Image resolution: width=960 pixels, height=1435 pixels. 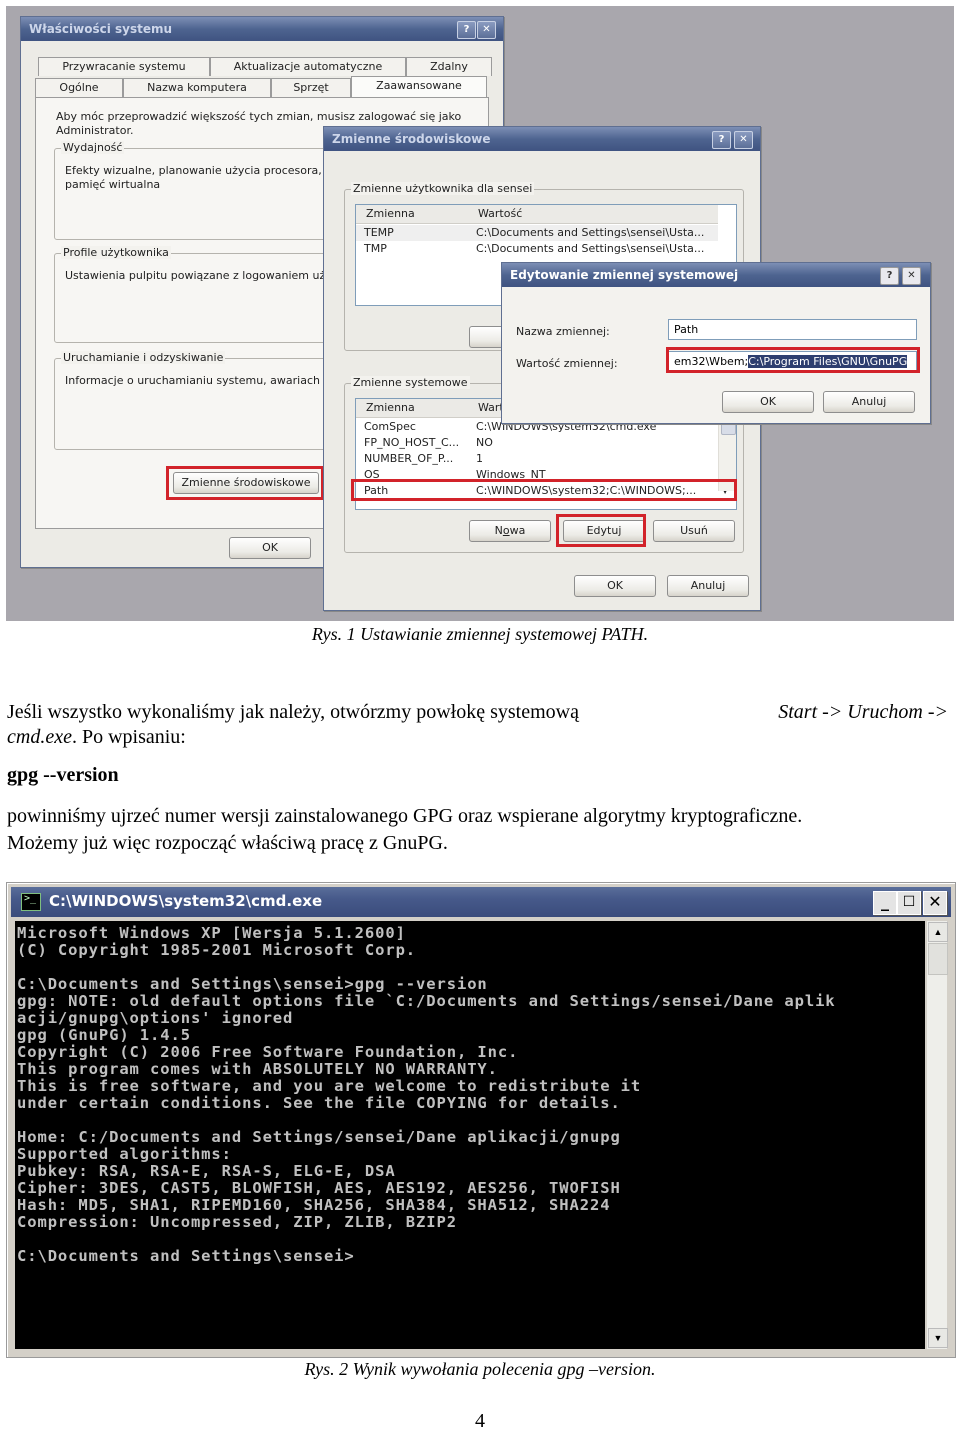 What do you see at coordinates (410, 382) in the screenshot?
I see `system-variables-label: Zmienne systemowe` at bounding box center [410, 382].